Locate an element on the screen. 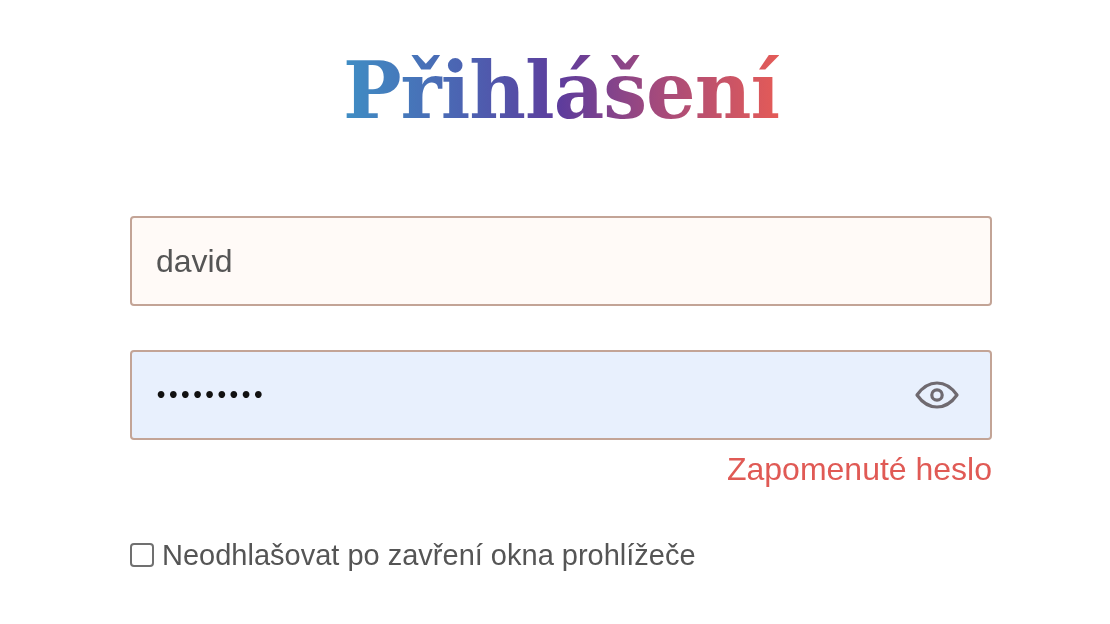  username-field: david is located at coordinates (561, 261).